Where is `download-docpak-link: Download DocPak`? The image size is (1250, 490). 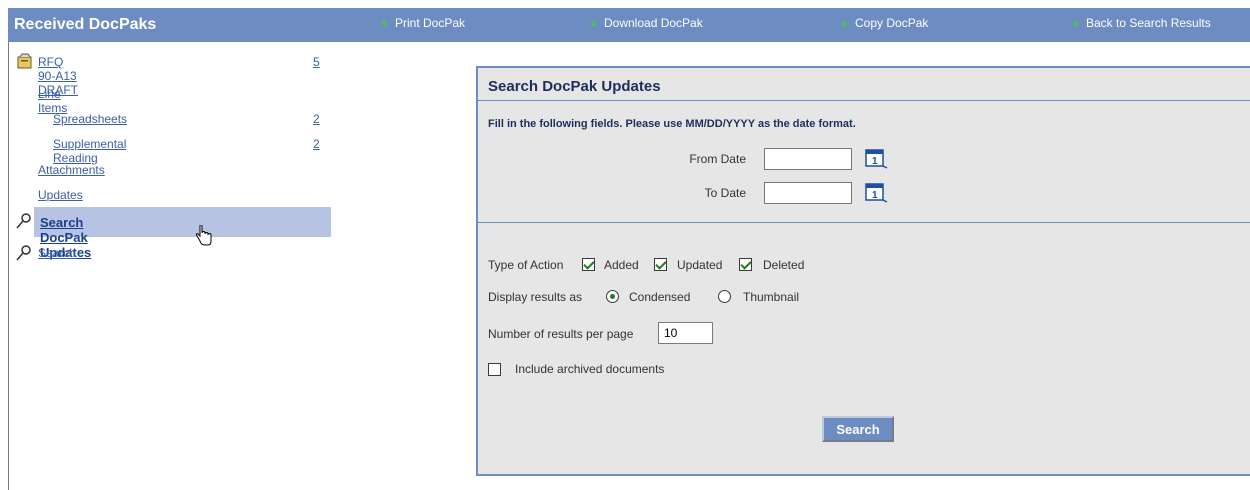
download-docpak-link: Download DocPak is located at coordinates (647, 23).